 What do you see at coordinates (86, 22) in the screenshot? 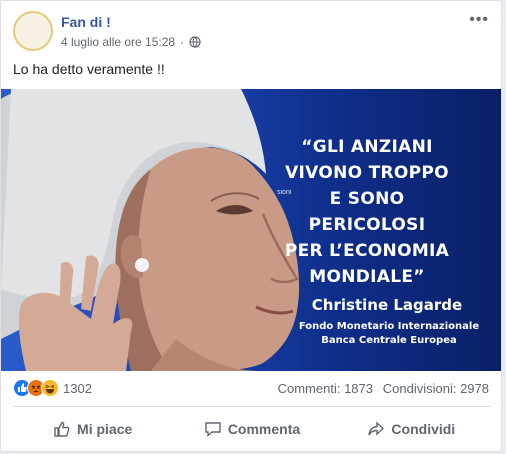
I see `page-name-link: Fan di !` at bounding box center [86, 22].